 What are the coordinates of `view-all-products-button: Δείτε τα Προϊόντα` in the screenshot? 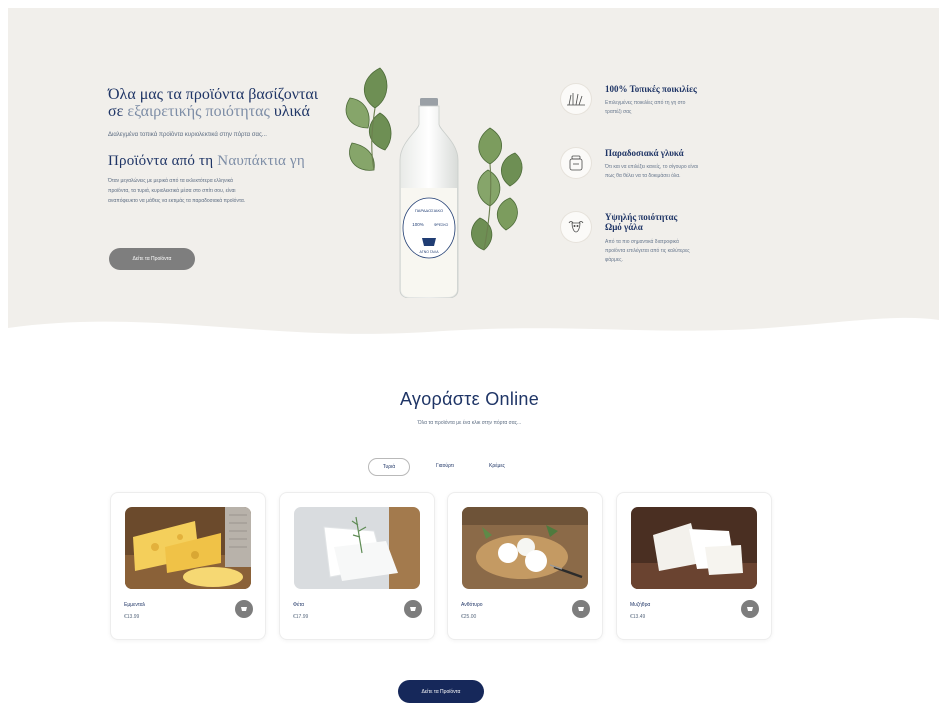 It's located at (441, 691).